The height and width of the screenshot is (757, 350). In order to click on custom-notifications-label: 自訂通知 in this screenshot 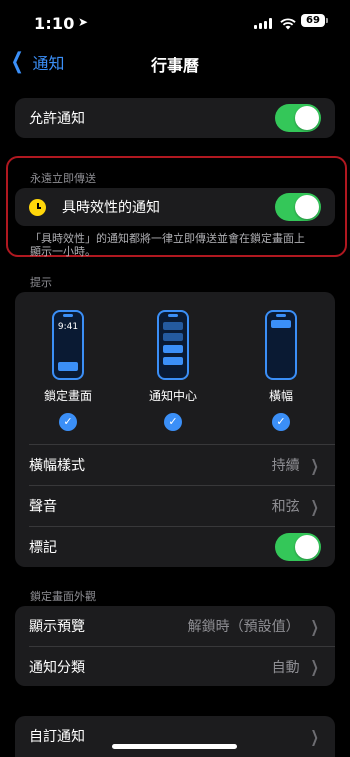, I will do `click(57, 737)`.